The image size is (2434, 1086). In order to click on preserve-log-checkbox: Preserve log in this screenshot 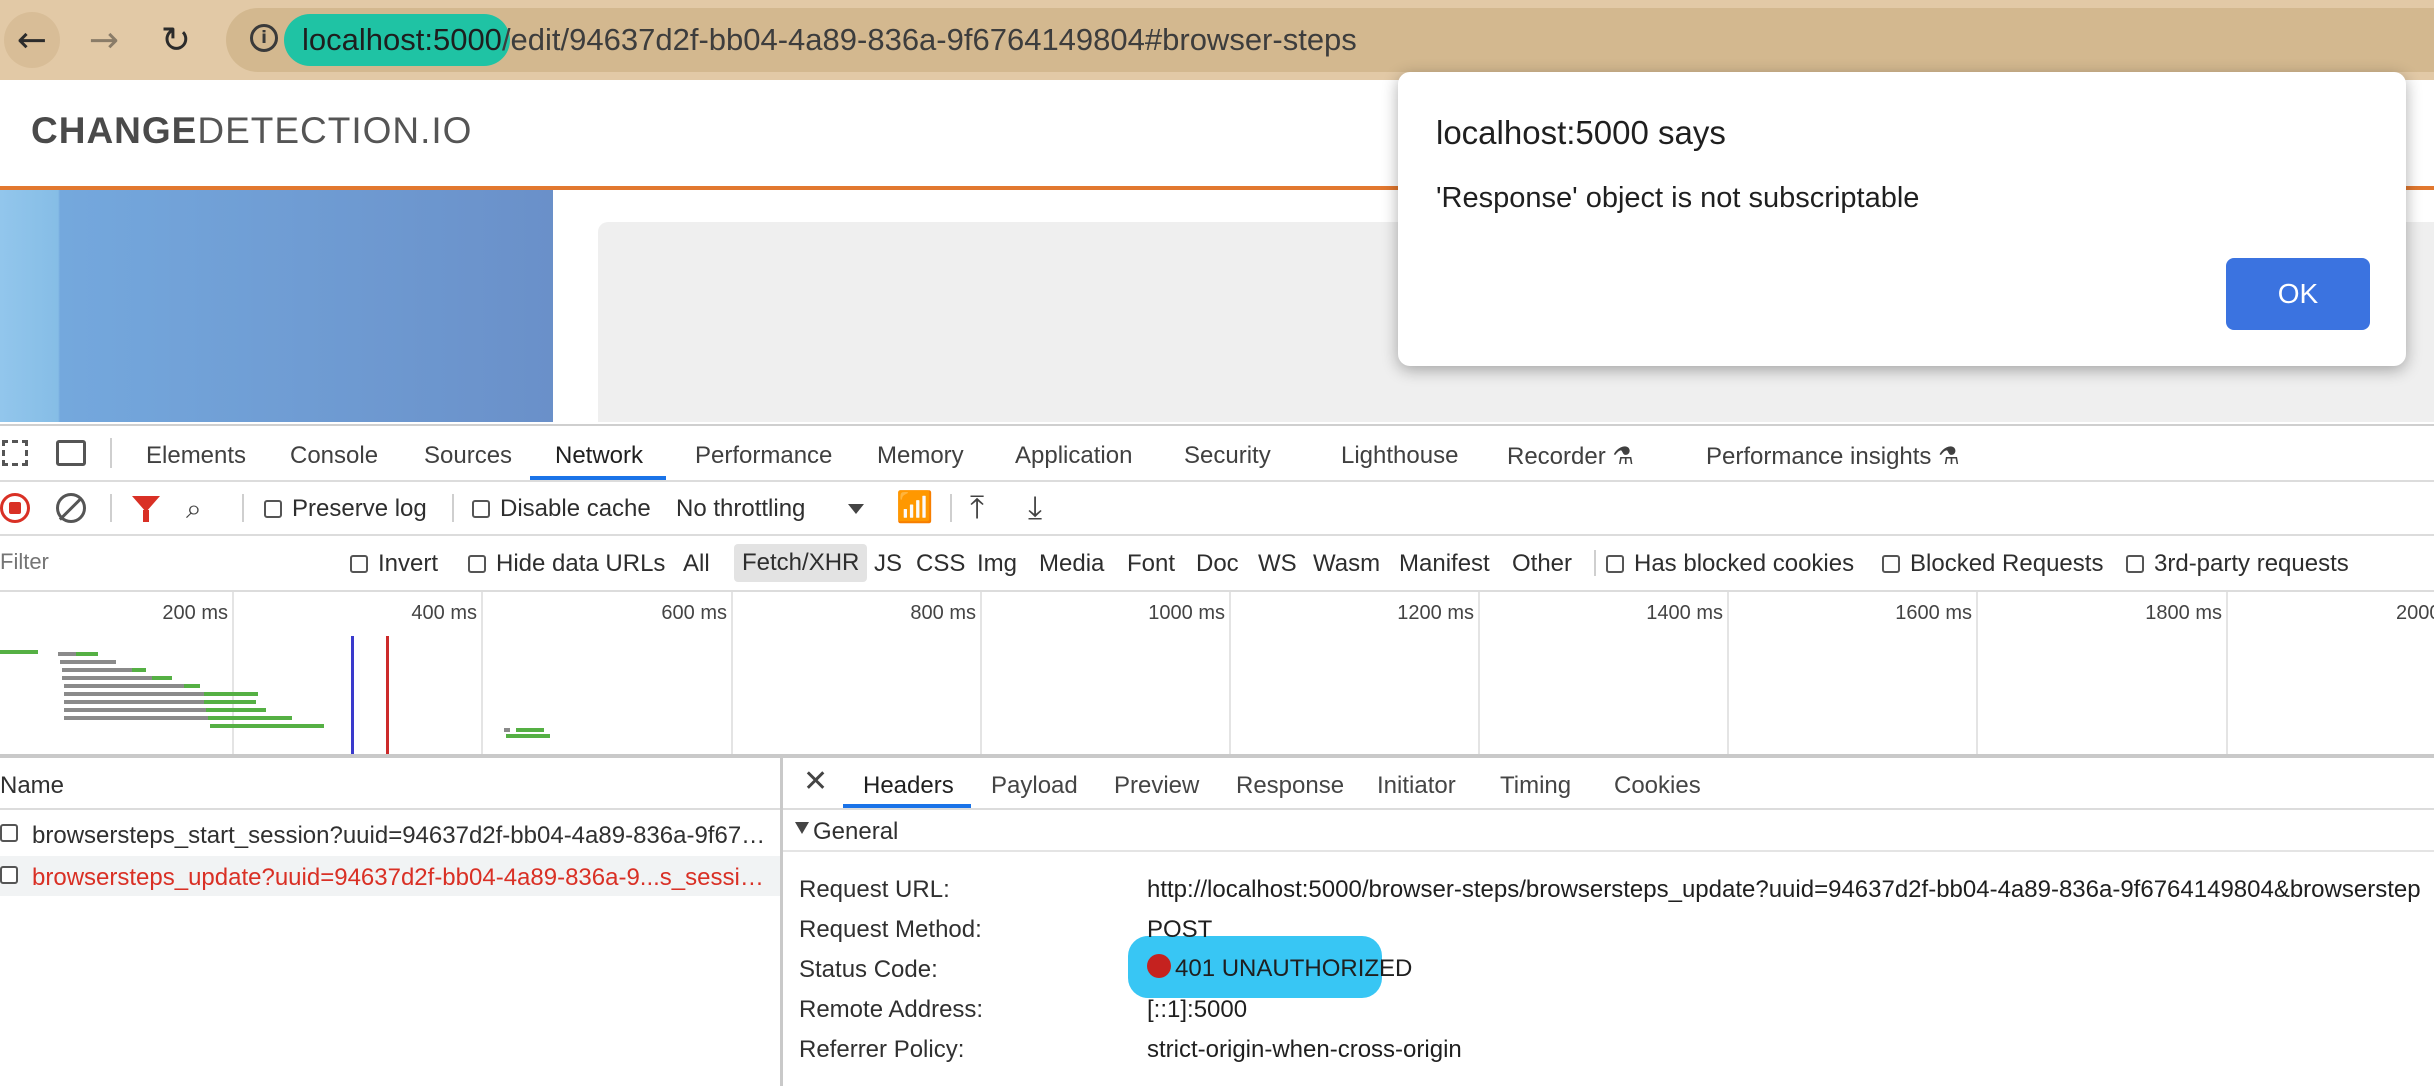, I will do `click(345, 509)`.